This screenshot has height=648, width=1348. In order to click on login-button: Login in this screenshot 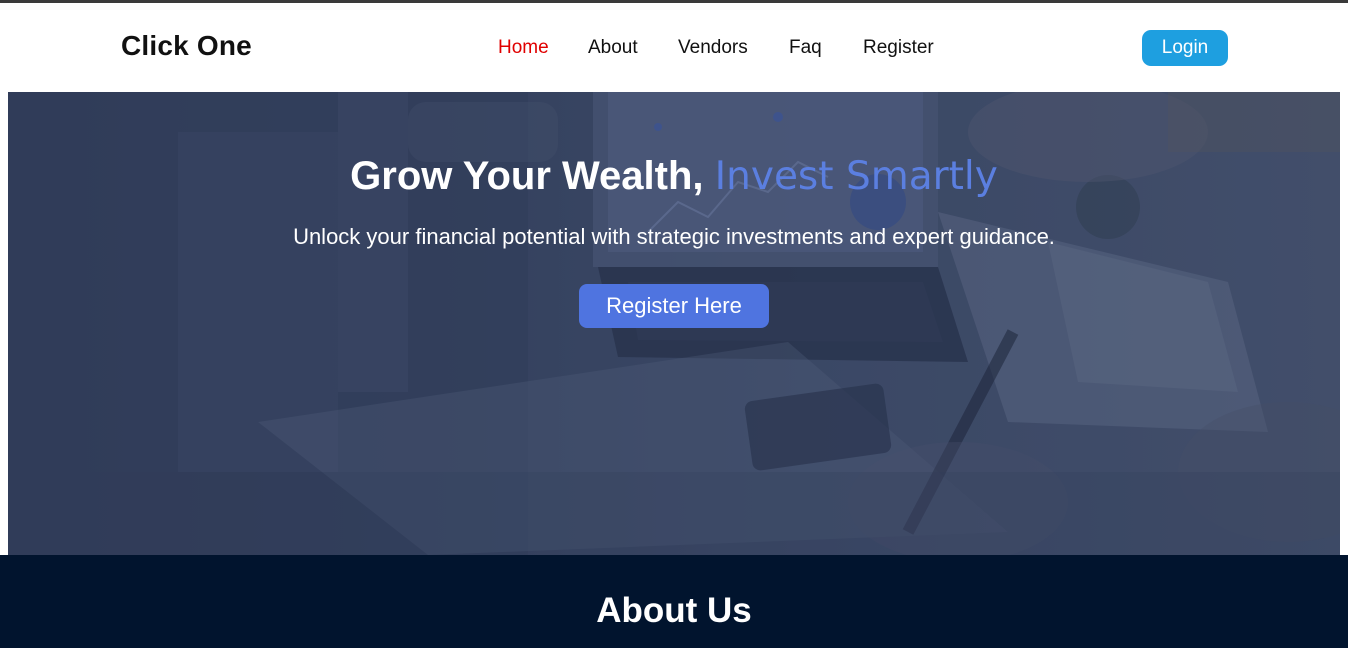, I will do `click(1185, 48)`.